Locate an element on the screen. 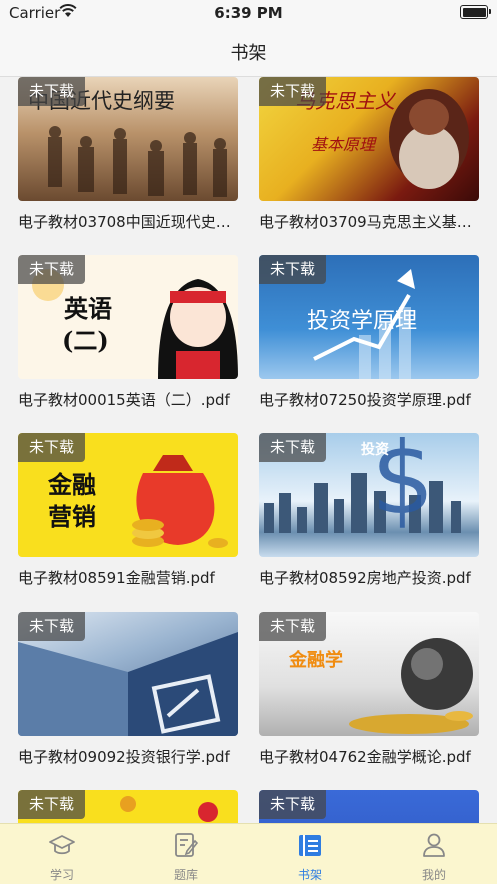  cover-subtitle: 基本原理 is located at coordinates (343, 144).